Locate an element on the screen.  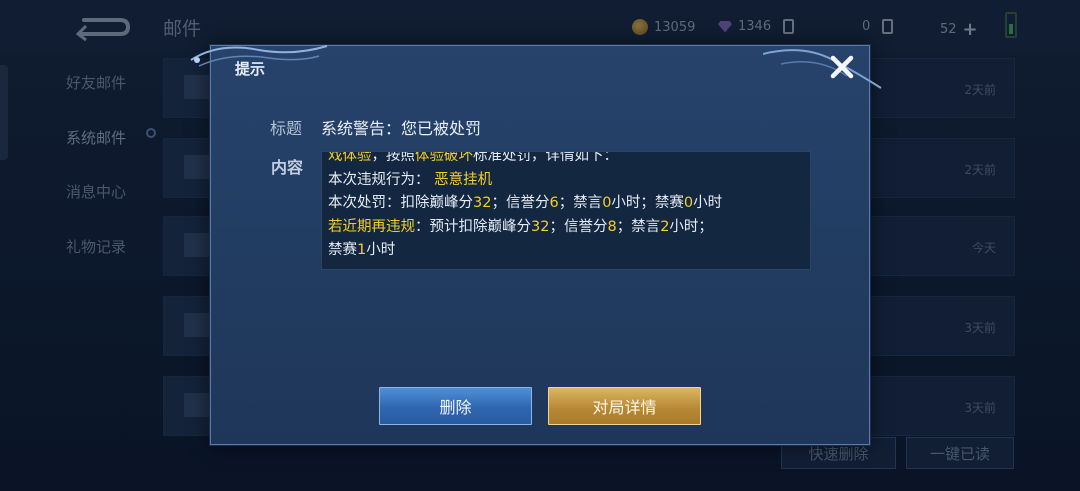
content-fragment: ：预计扣除巅峰分 is located at coordinates (473, 226).